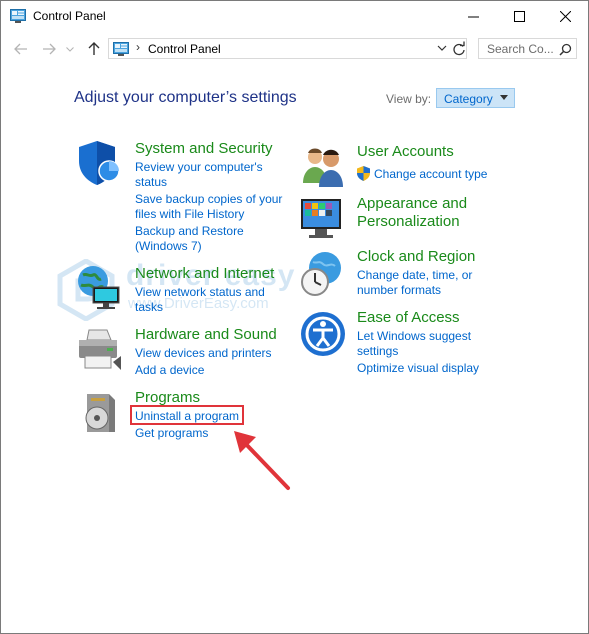  I want to click on add-device-link: Add a device, so click(169, 370).